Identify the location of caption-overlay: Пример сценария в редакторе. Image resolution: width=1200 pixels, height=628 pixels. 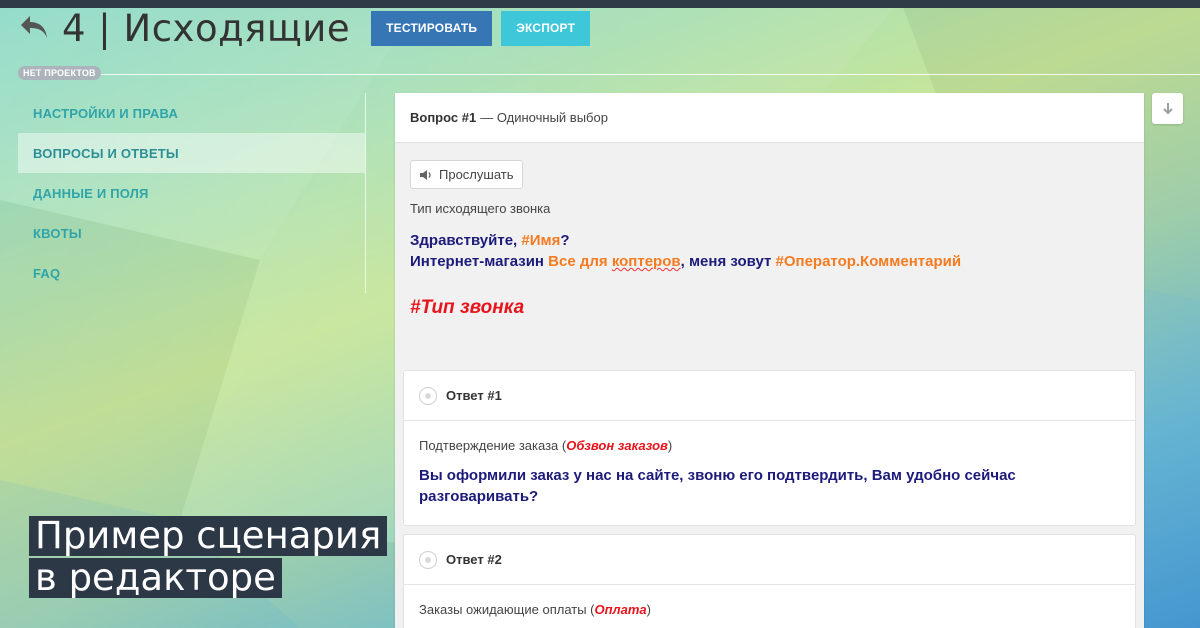
(208, 557).